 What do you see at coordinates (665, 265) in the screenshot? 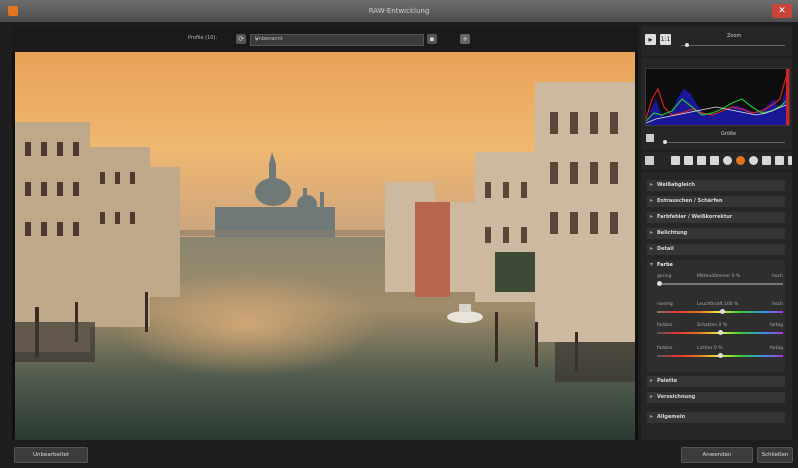
I see `section-color-title: Farbe` at bounding box center [665, 265].